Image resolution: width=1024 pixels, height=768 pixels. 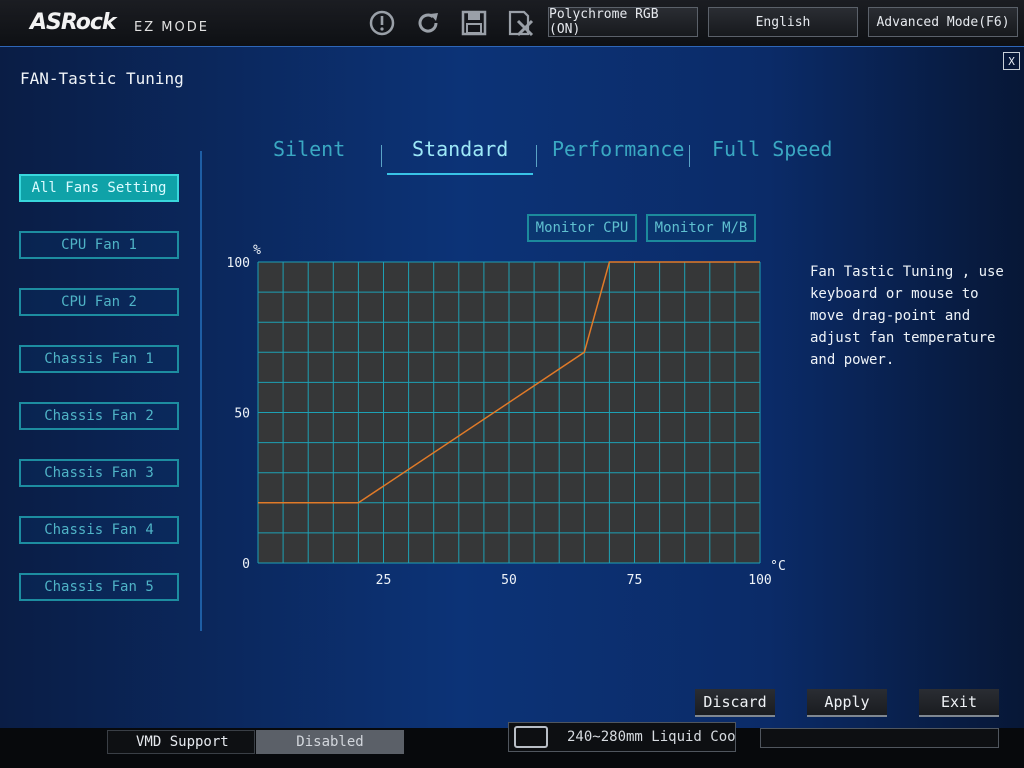 What do you see at coordinates (531, 737) in the screenshot?
I see `cooler-icon` at bounding box center [531, 737].